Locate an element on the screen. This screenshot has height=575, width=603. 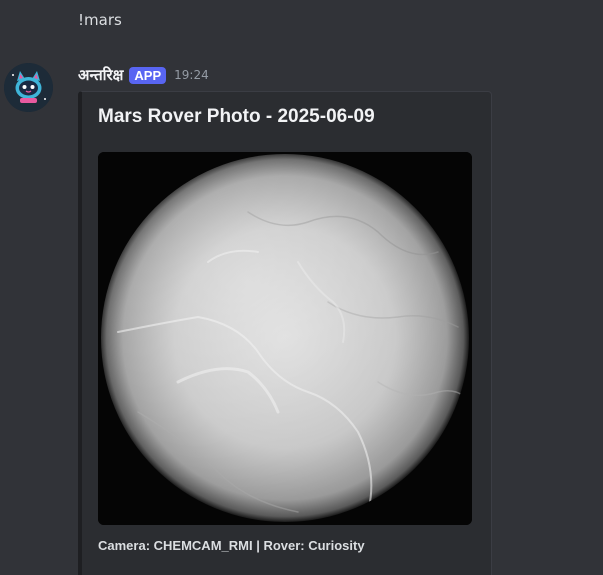
cat-astronaut-avatar-icon is located at coordinates (28, 87).